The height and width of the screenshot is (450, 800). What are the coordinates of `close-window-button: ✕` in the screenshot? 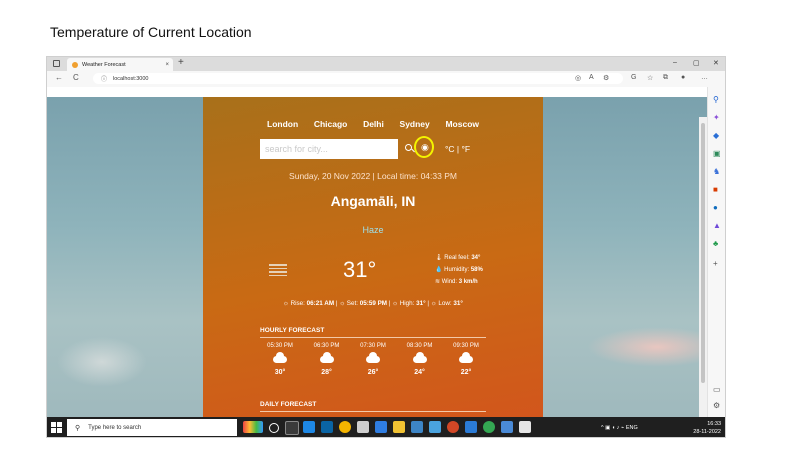 It's located at (716, 63).